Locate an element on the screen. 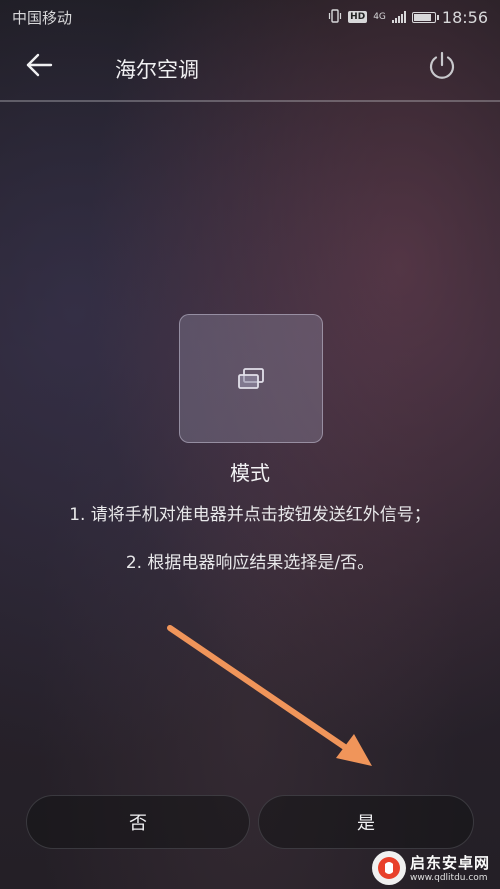  instruction-line-2: 2. 根据电器响应结果选择是/否。 is located at coordinates (250, 563).